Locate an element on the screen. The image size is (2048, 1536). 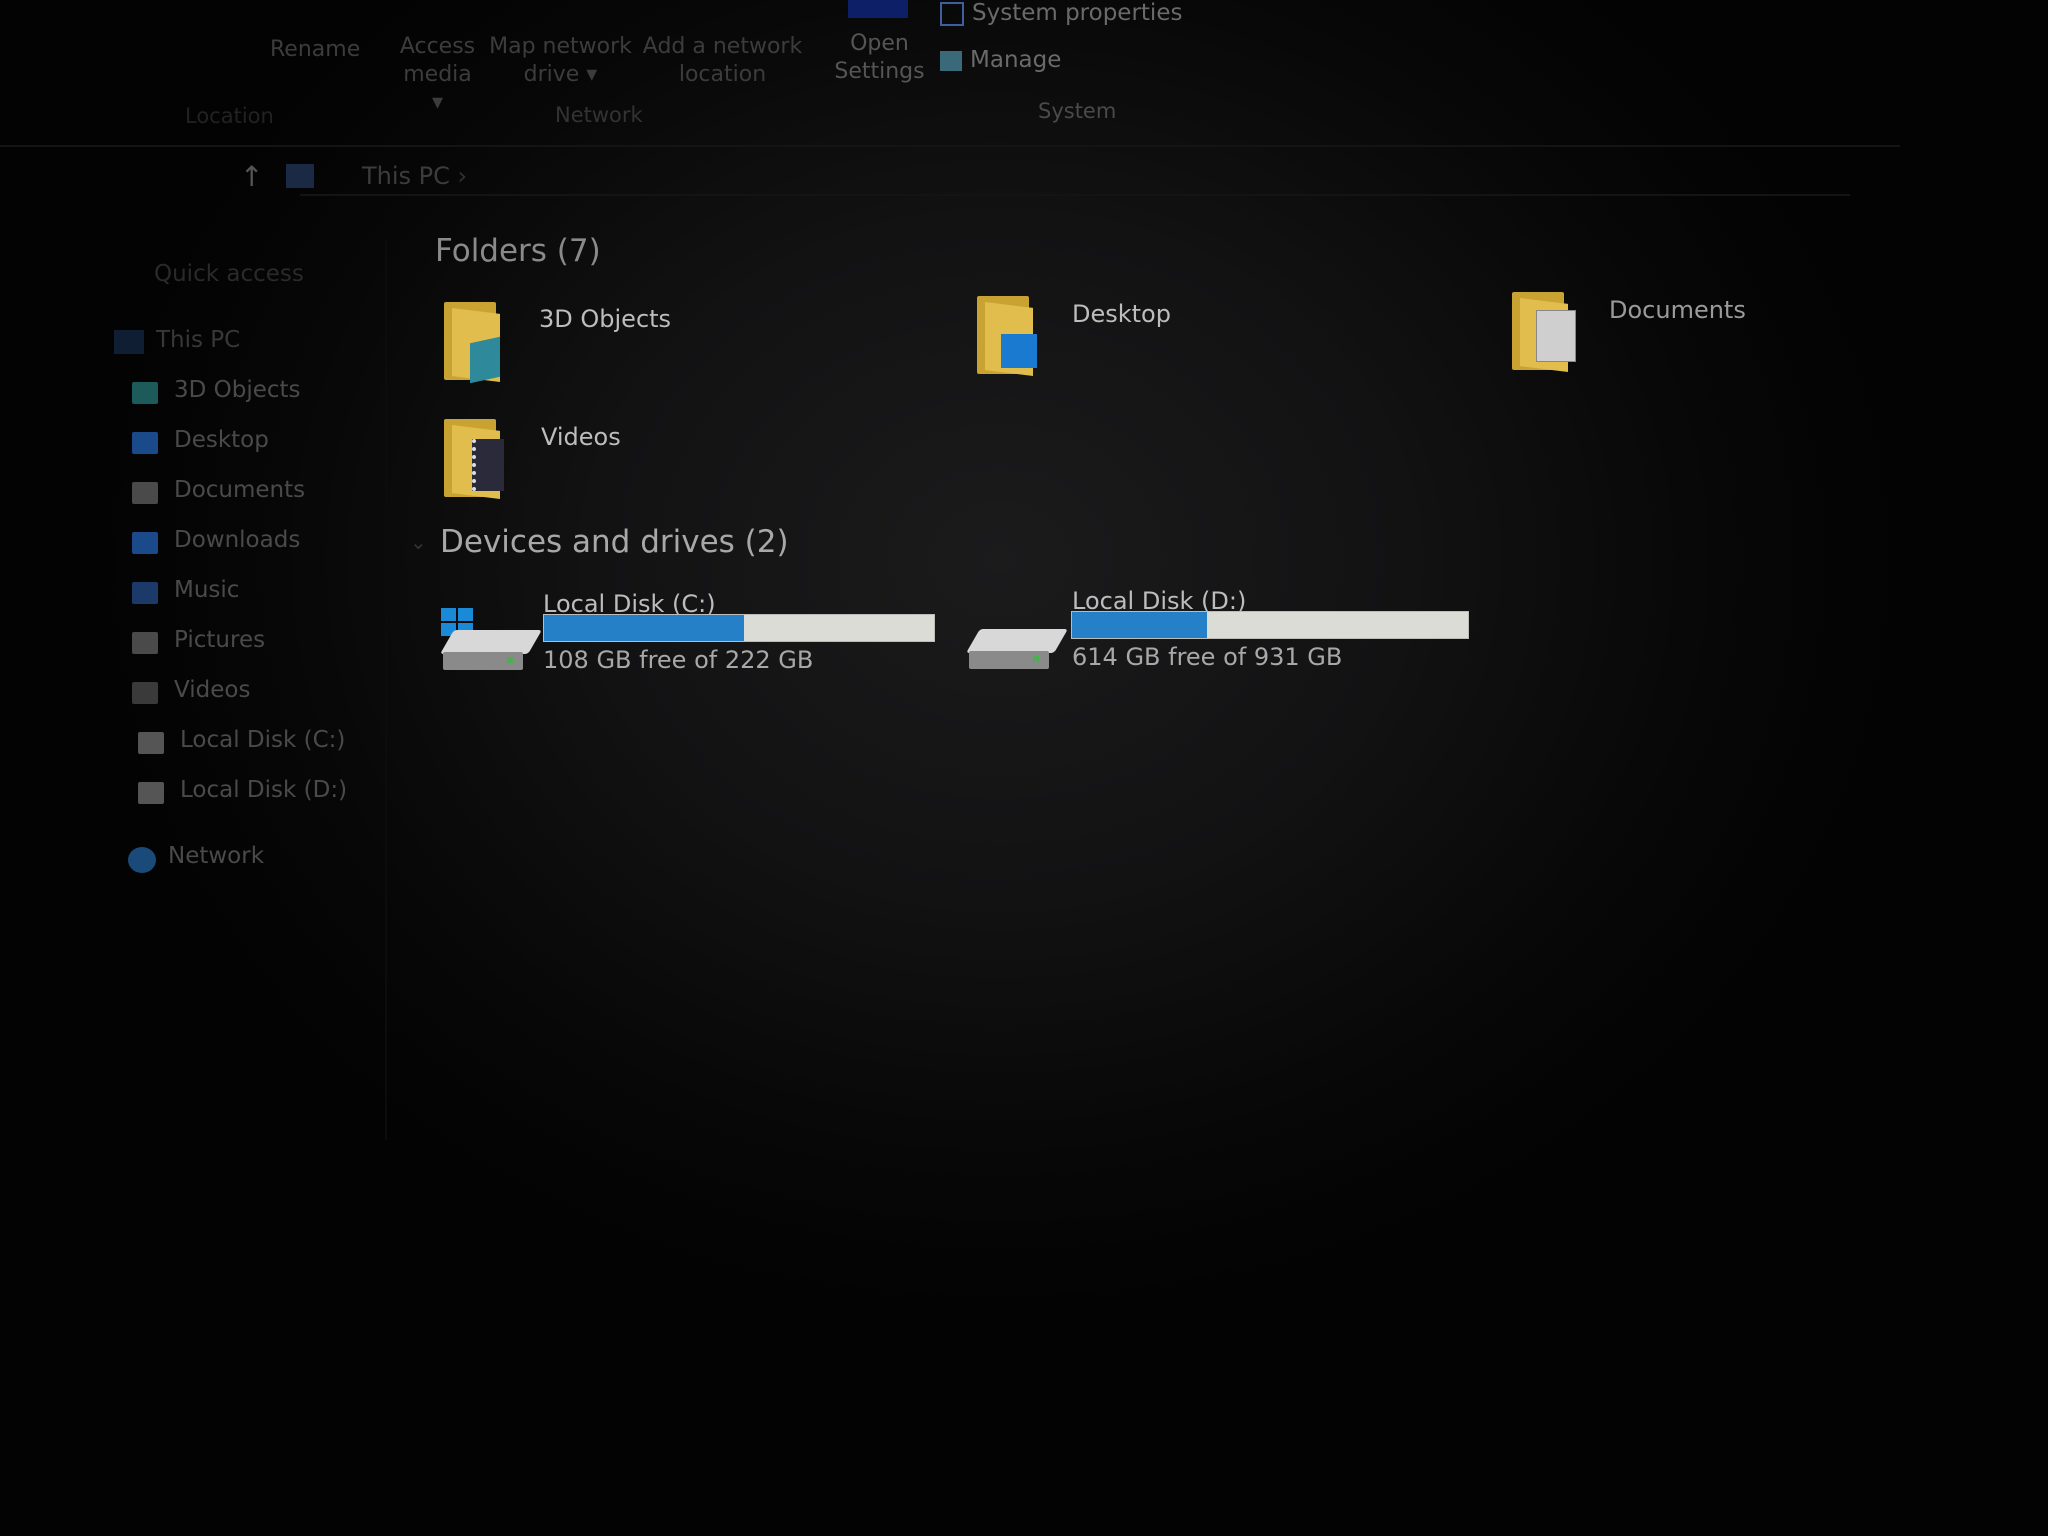
sidebar-this-pc: This PC is located at coordinates (198, 340).